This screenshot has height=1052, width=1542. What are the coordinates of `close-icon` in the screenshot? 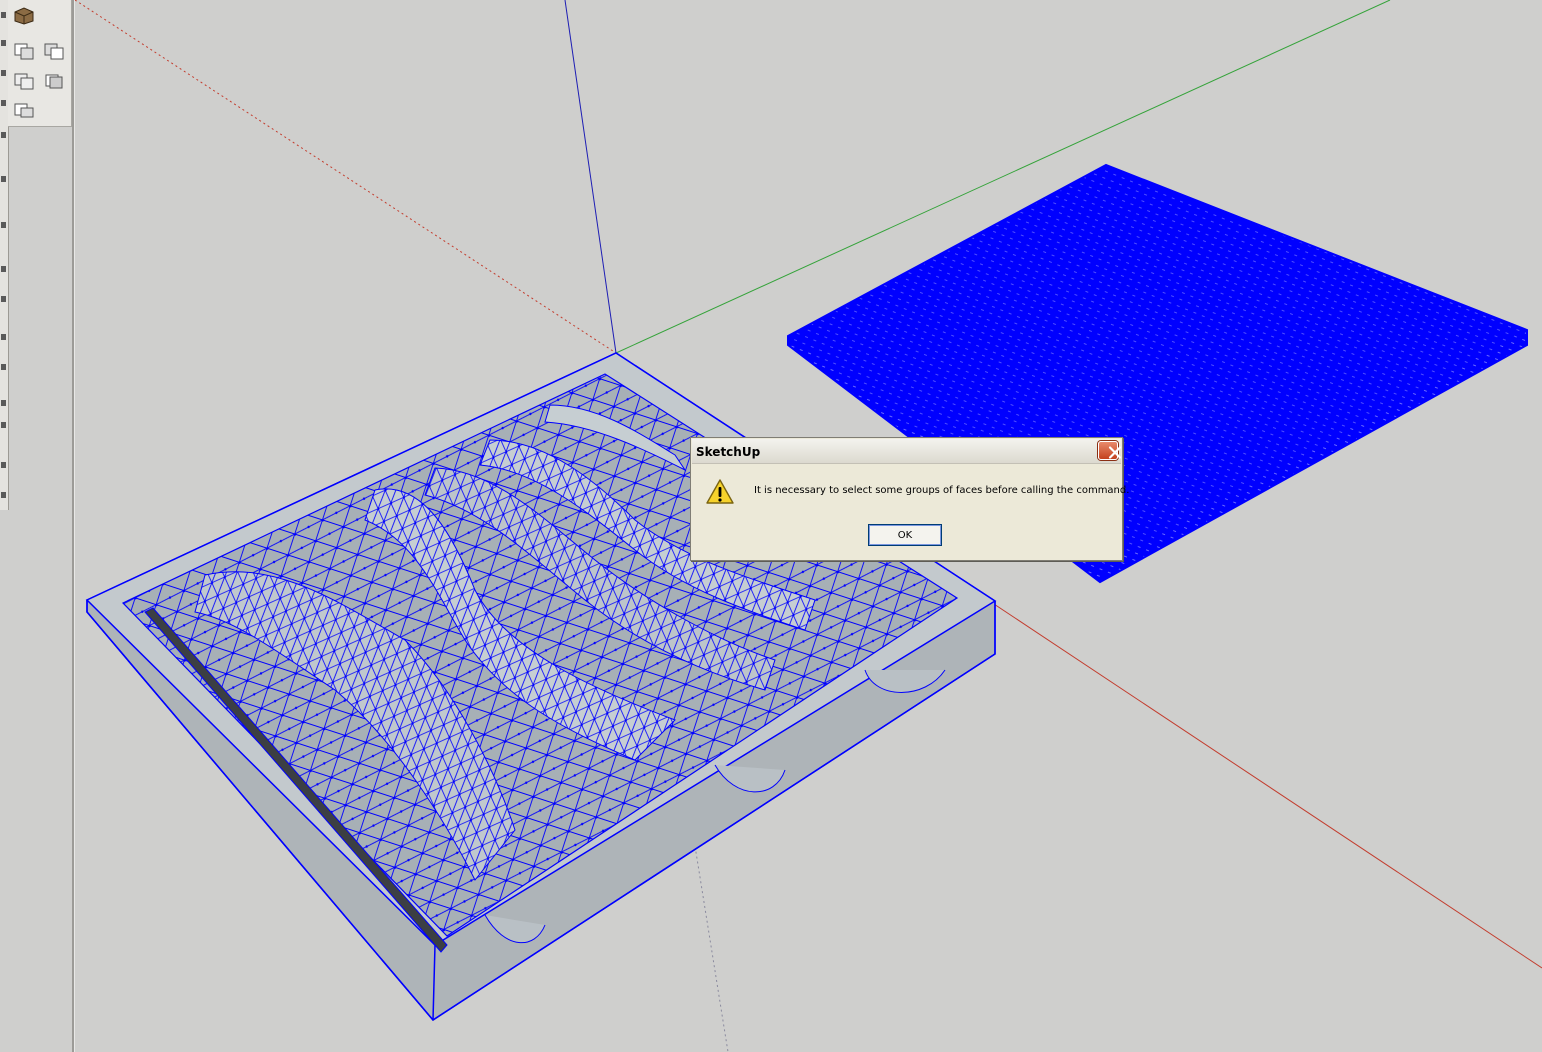 It's located at (1115, 452).